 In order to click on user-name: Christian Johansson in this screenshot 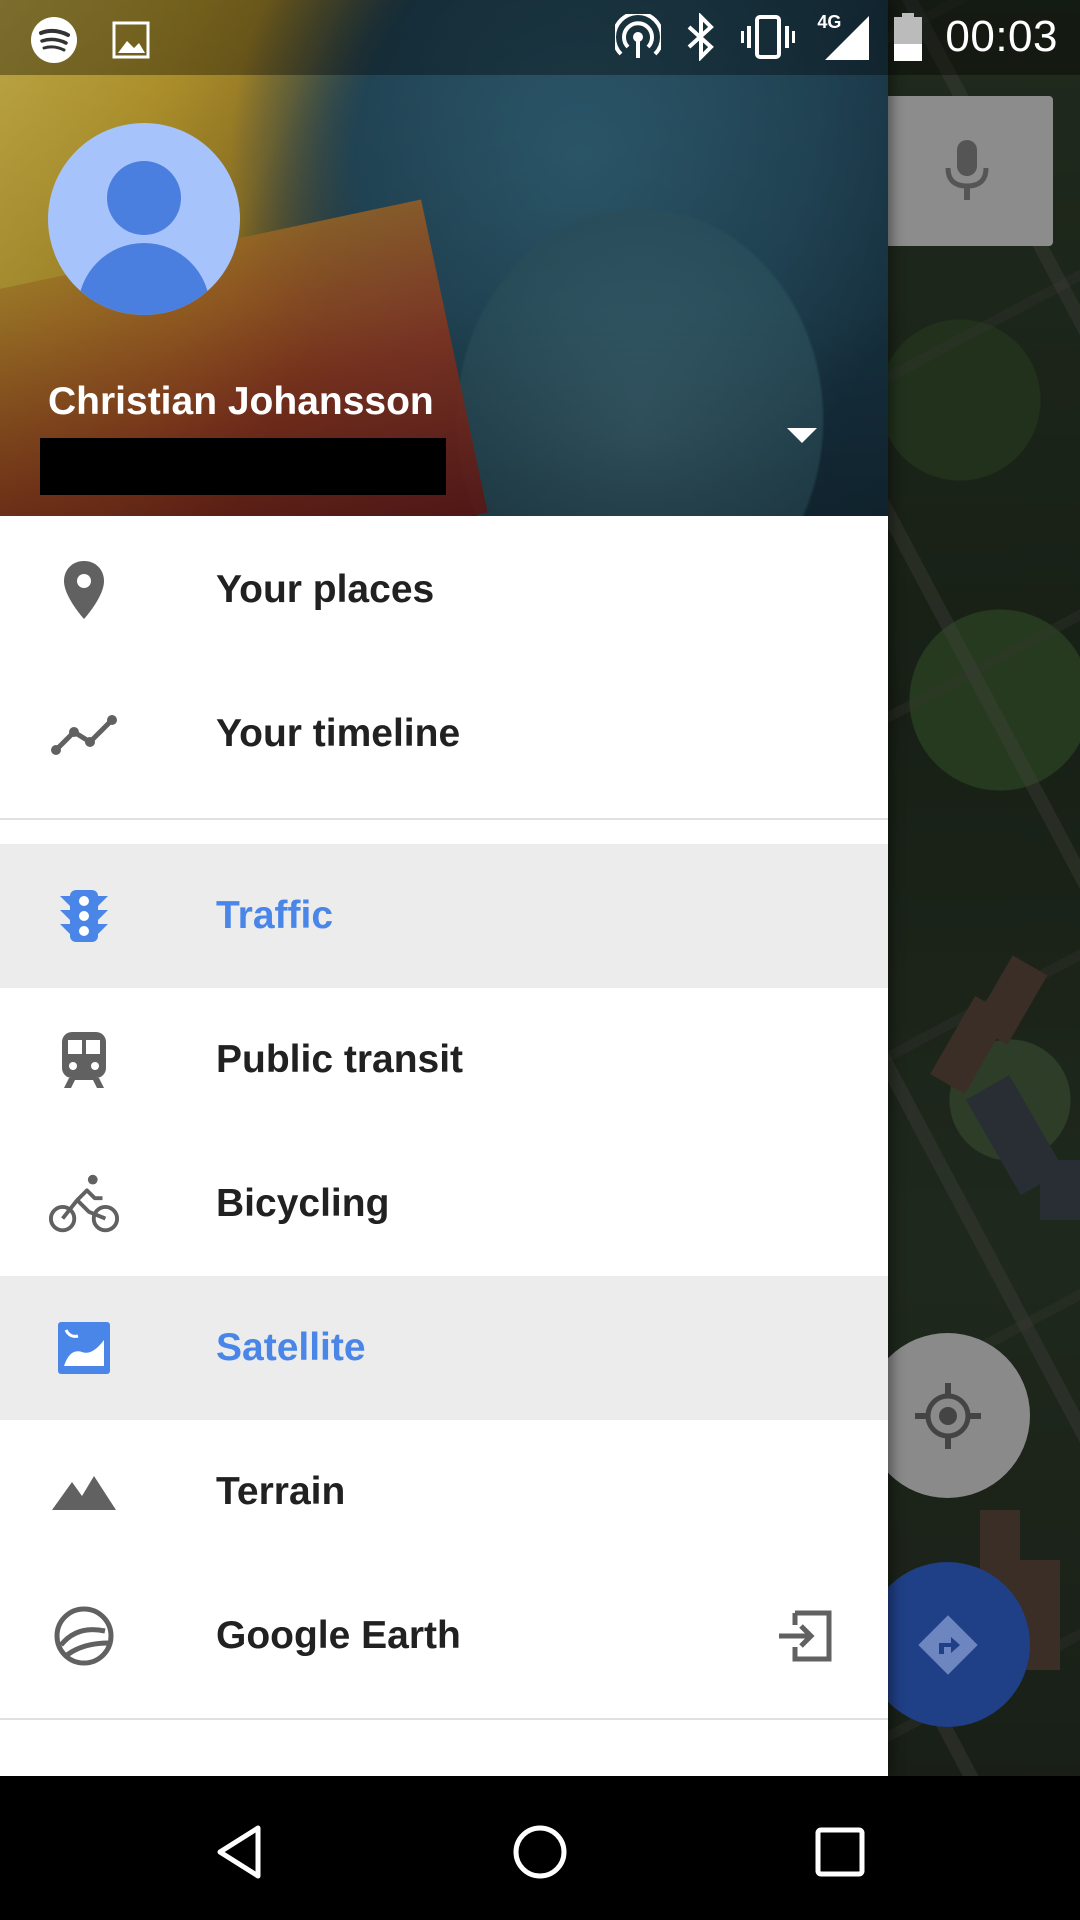, I will do `click(241, 401)`.